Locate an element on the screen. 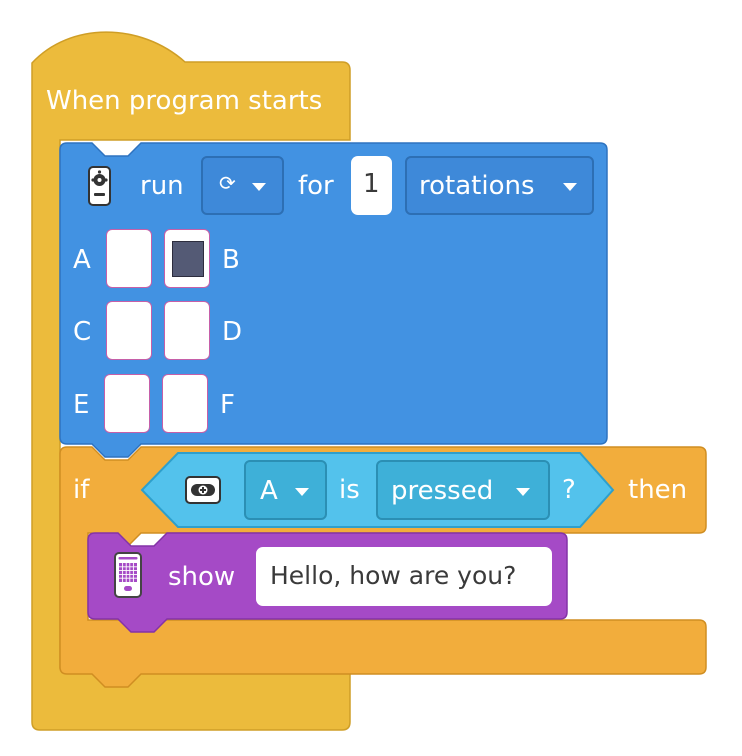 The width and height of the screenshot is (742, 756). display-text-input: Hello, how are you? is located at coordinates (404, 576).